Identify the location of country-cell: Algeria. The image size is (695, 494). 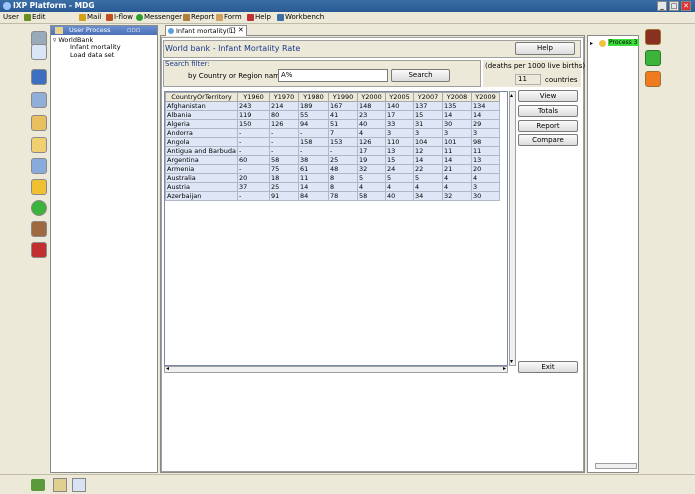
(201, 124).